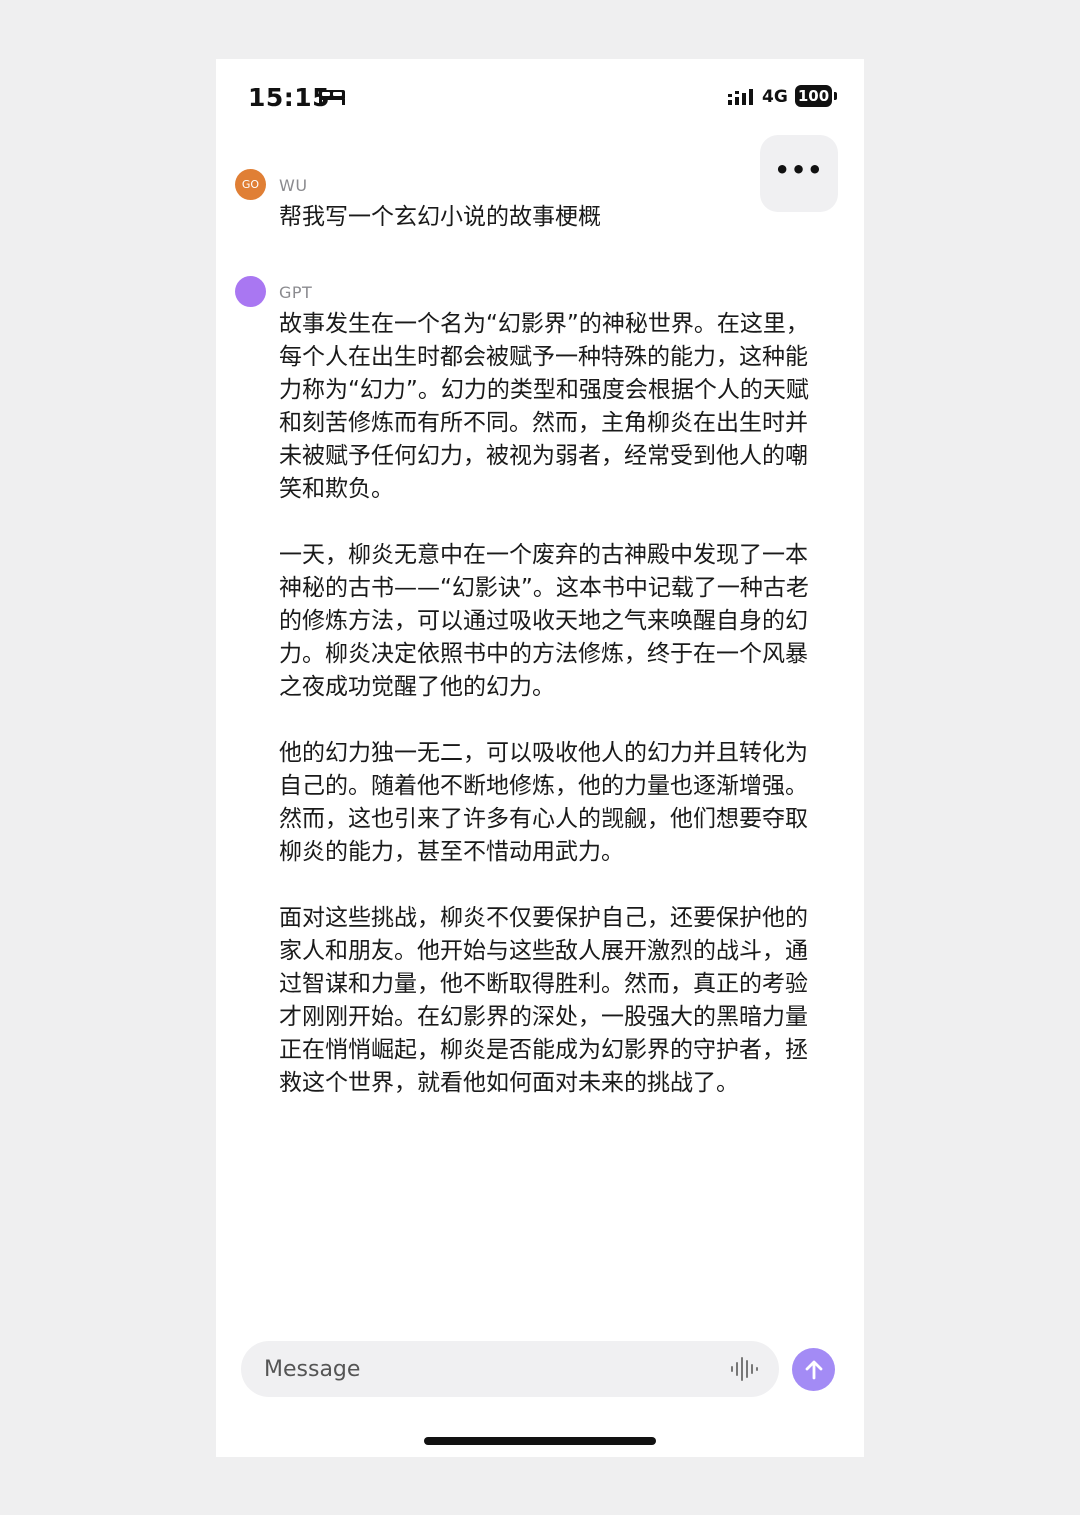 This screenshot has width=1080, height=1515. What do you see at coordinates (745, 1369) in the screenshot?
I see `voice-waveform-icon` at bounding box center [745, 1369].